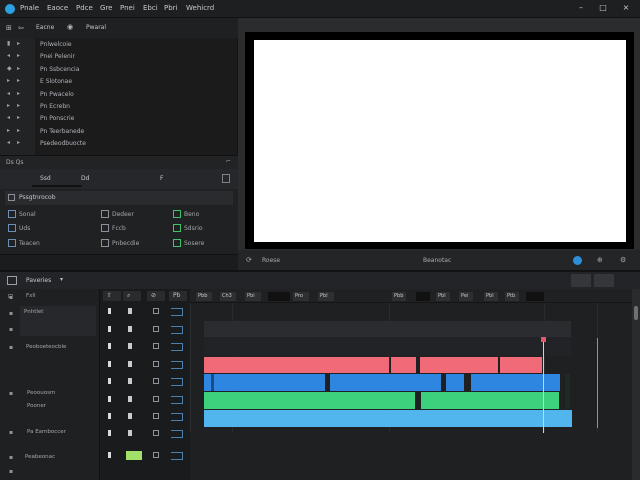  I want to click on track-name: Pa Eamboccer, so click(46, 432).